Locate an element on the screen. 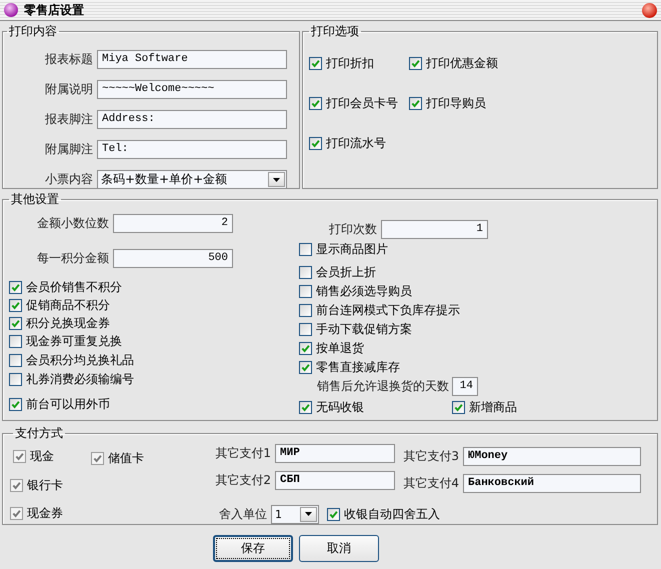 The image size is (661, 569). window-title: 零售店设置 is located at coordinates (54, 10).